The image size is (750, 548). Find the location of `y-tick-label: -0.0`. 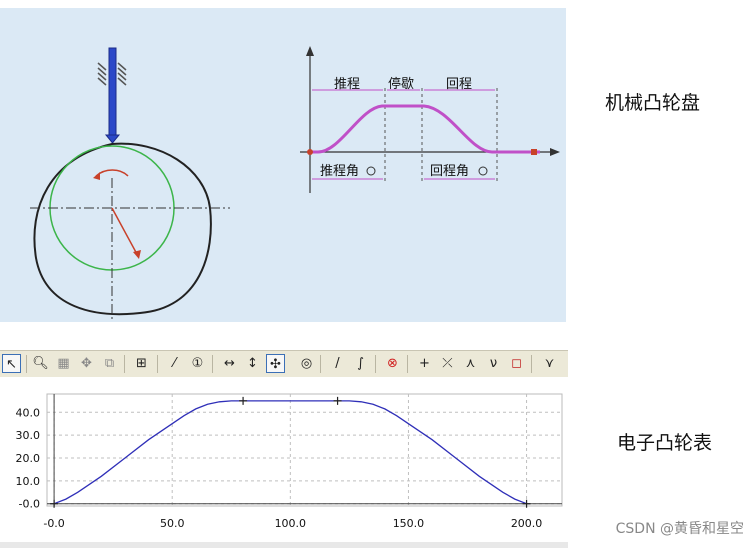

y-tick-label: -0.0 is located at coordinates (29, 504).